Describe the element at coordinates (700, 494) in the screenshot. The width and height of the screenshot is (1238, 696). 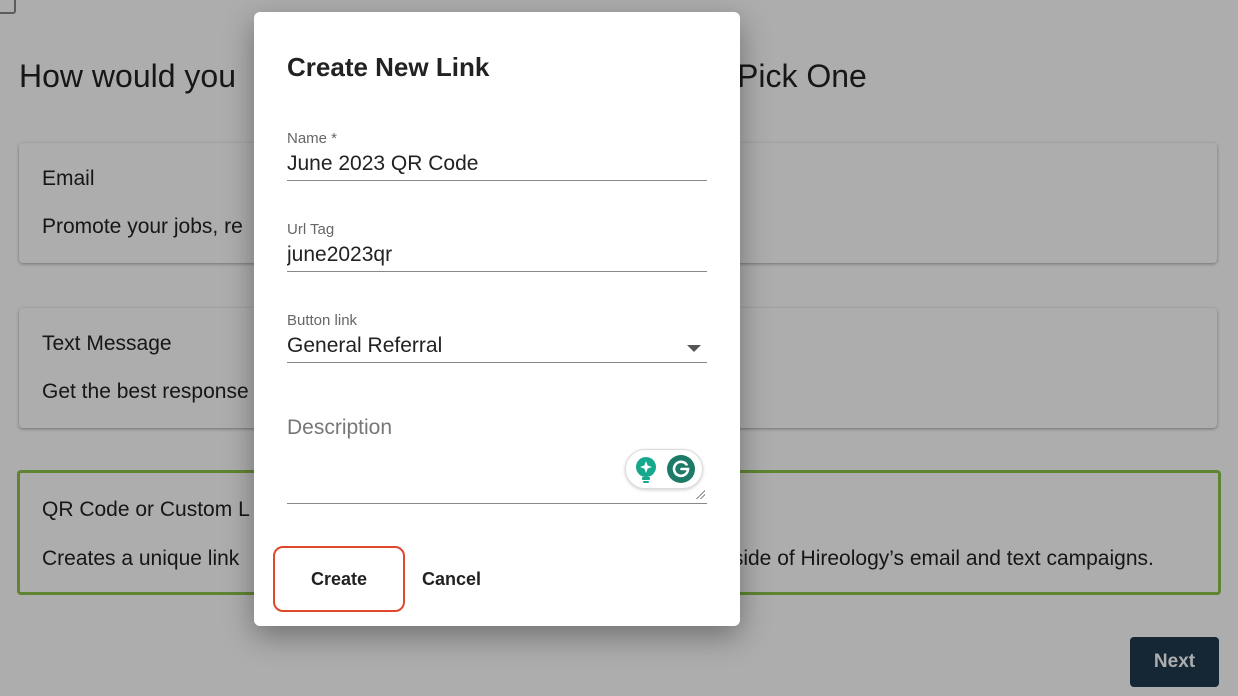
I see `resize-handle` at that location.